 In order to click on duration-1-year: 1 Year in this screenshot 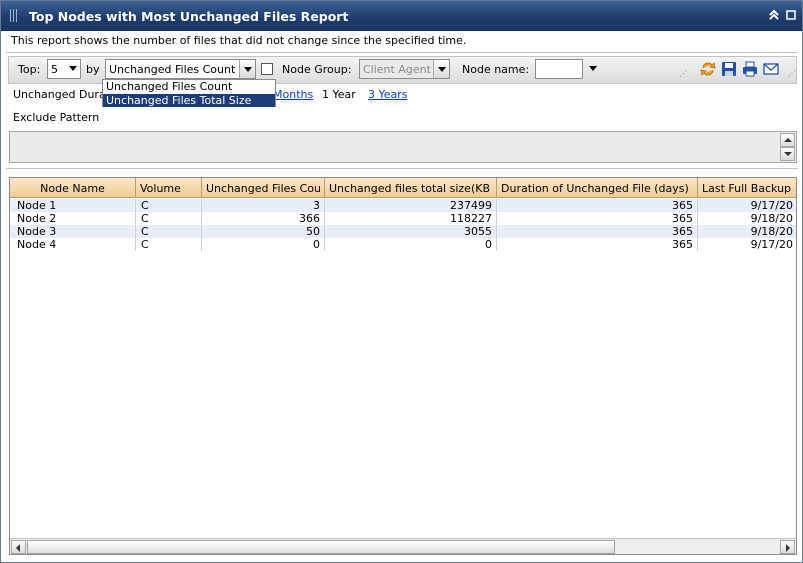, I will do `click(339, 94)`.